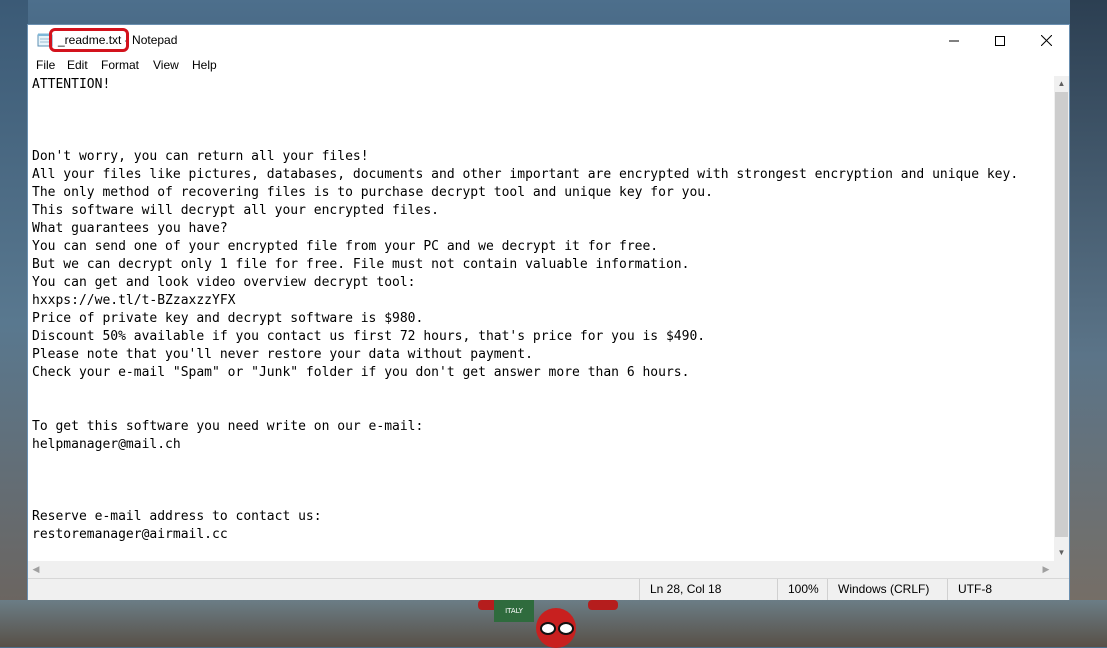 This screenshot has width=1107, height=648. I want to click on desktop-background-left, so click(14, 323).